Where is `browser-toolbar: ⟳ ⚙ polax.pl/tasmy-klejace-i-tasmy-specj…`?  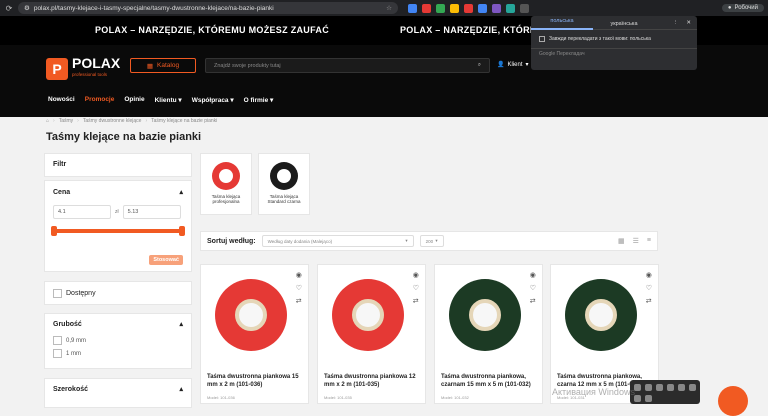 browser-toolbar: ⟳ ⚙ polax.pl/tasmy-klejace-i-tasmy-specj… is located at coordinates (384, 8).